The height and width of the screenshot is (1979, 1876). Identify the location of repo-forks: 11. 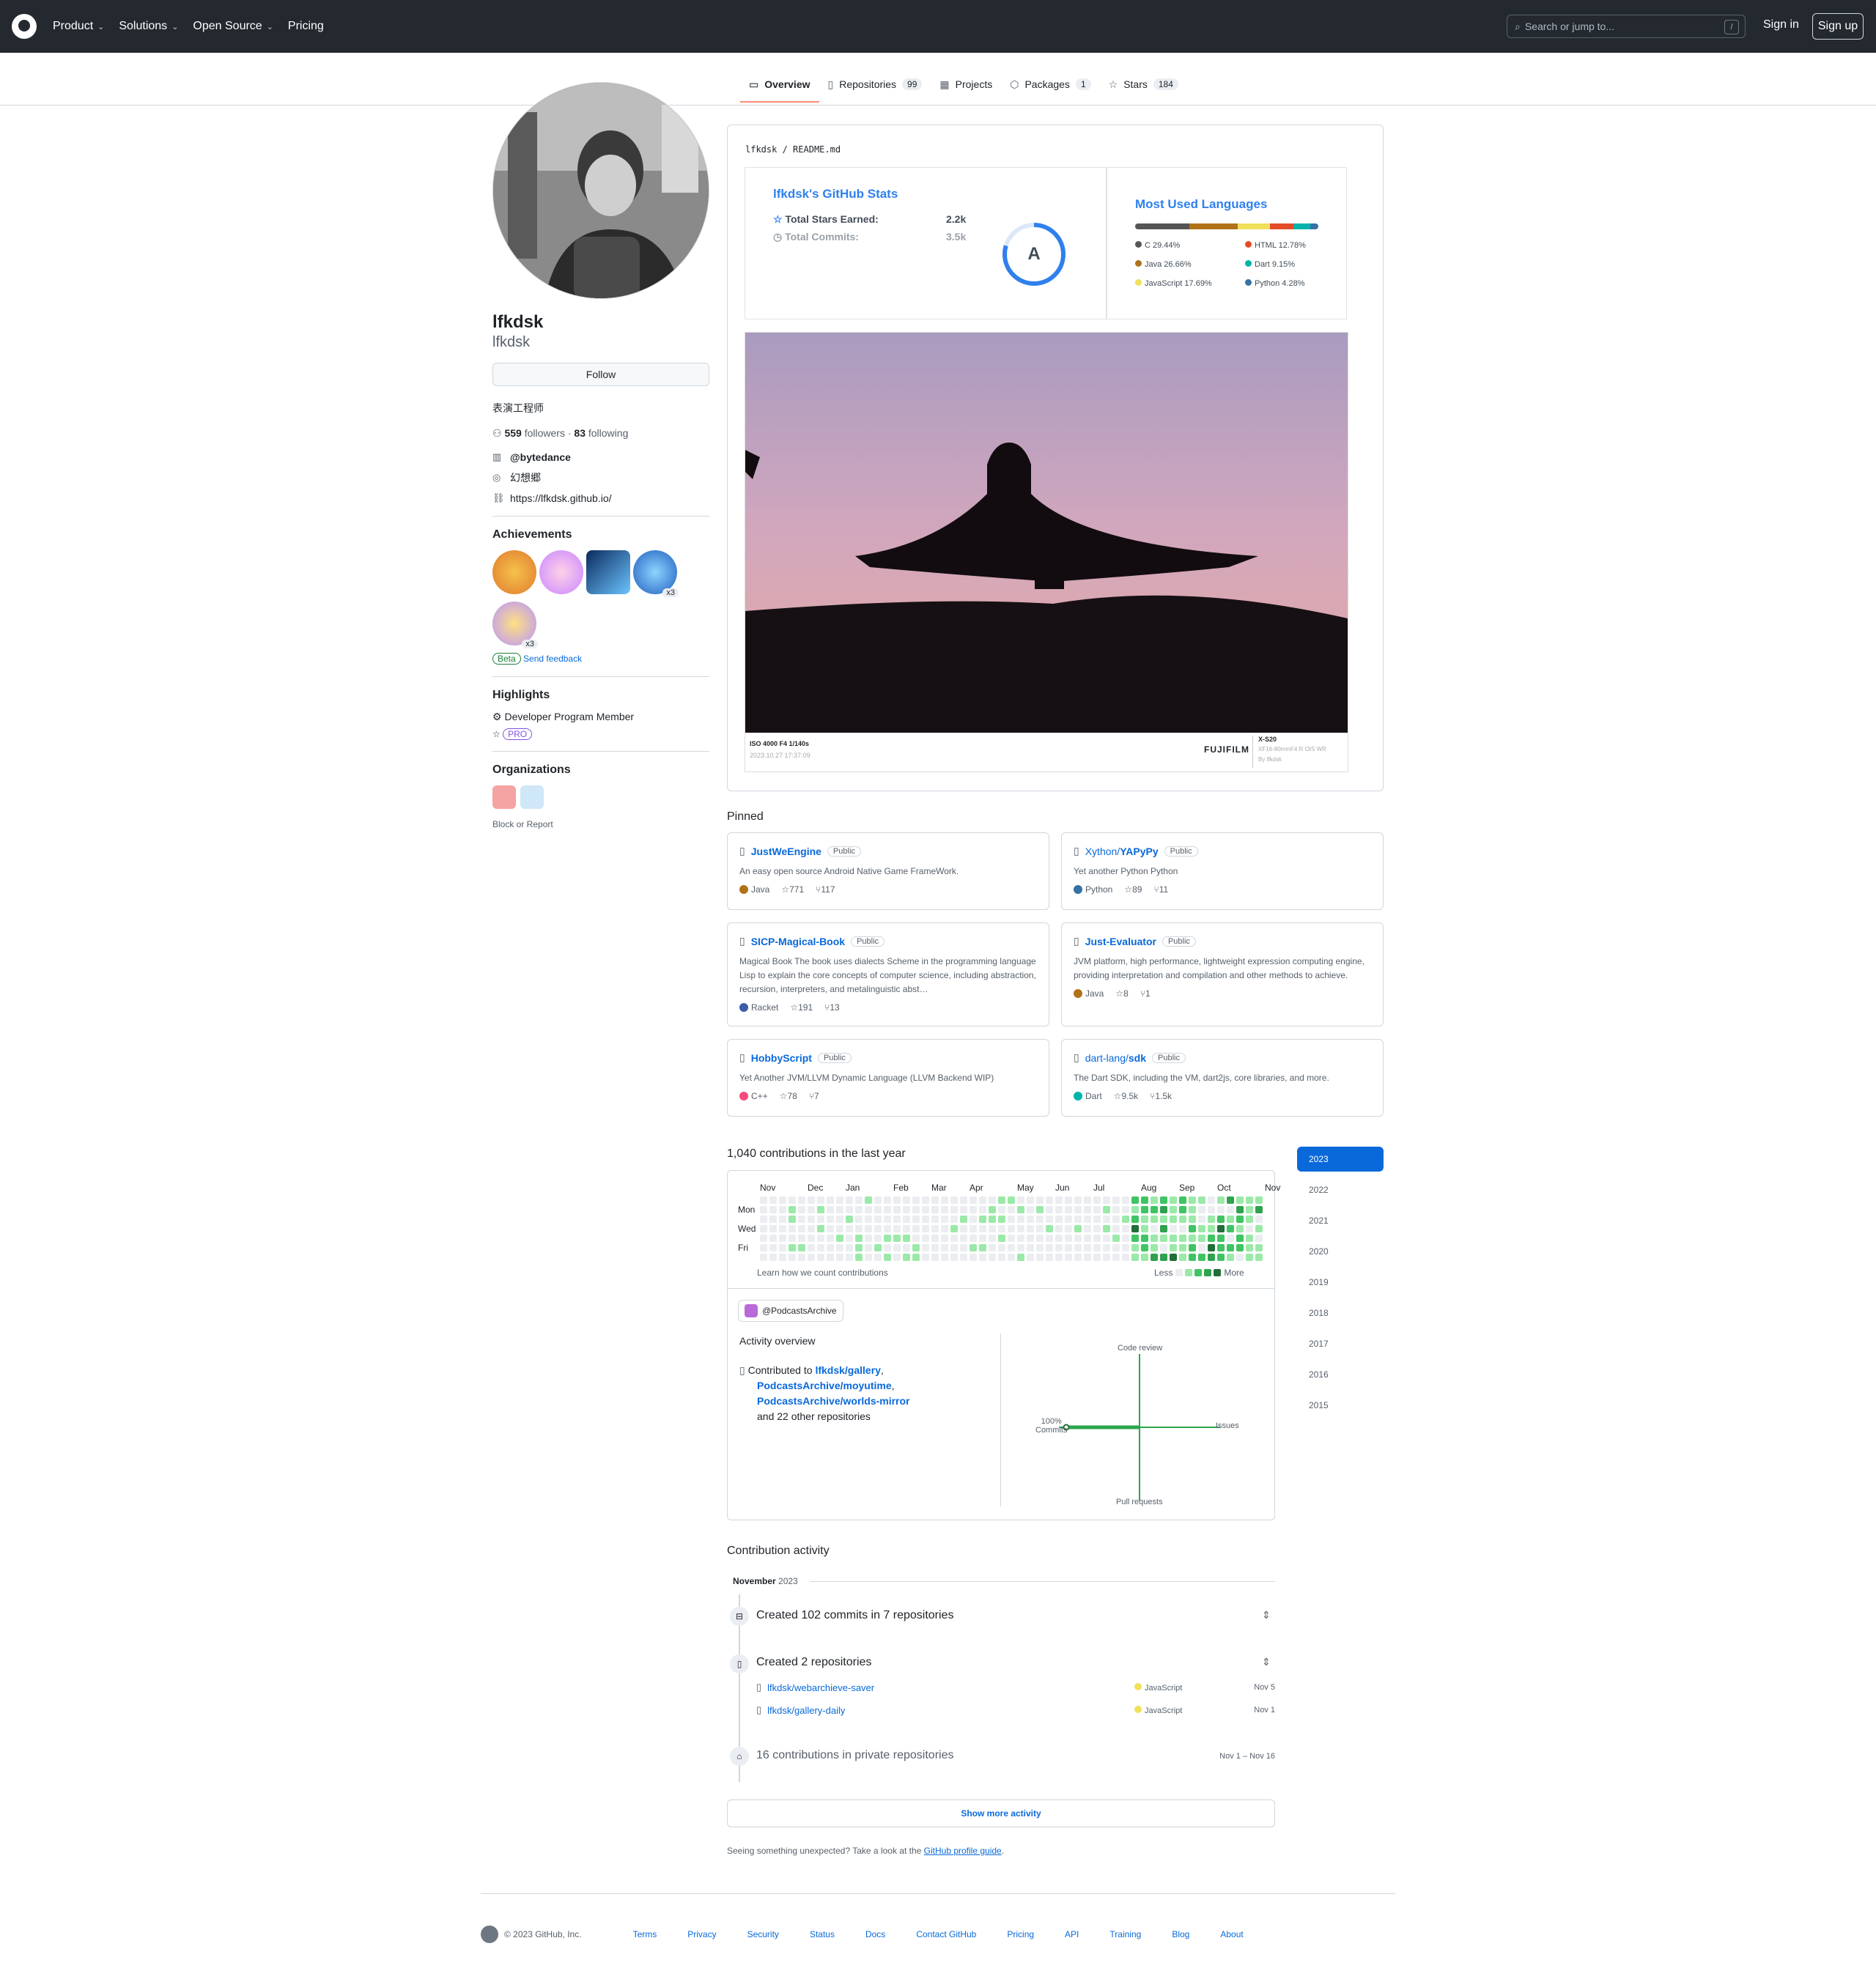
(1163, 889).